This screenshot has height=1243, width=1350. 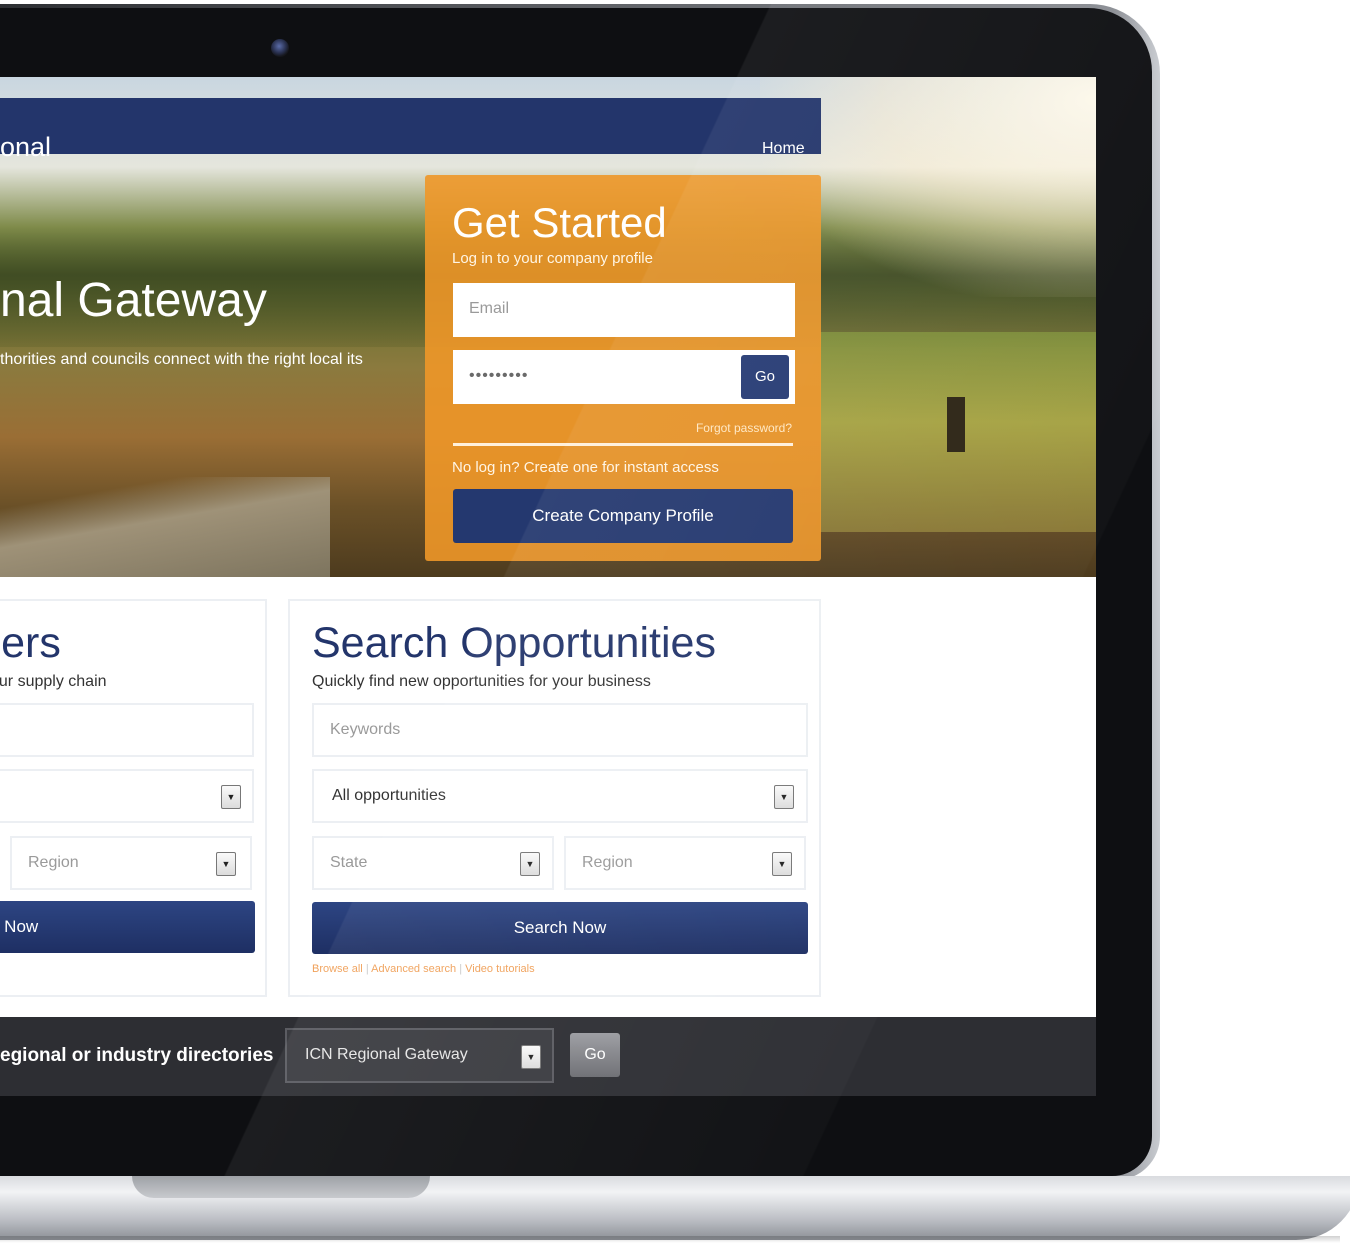 I want to click on keywords-input: Keywords, so click(x=560, y=730).